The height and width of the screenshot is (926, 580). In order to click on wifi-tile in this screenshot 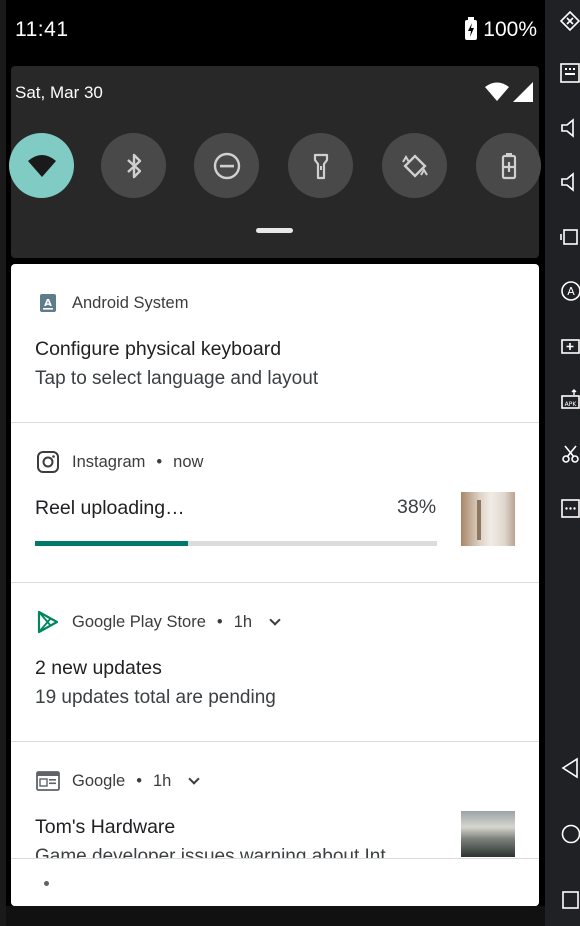, I will do `click(41, 165)`.